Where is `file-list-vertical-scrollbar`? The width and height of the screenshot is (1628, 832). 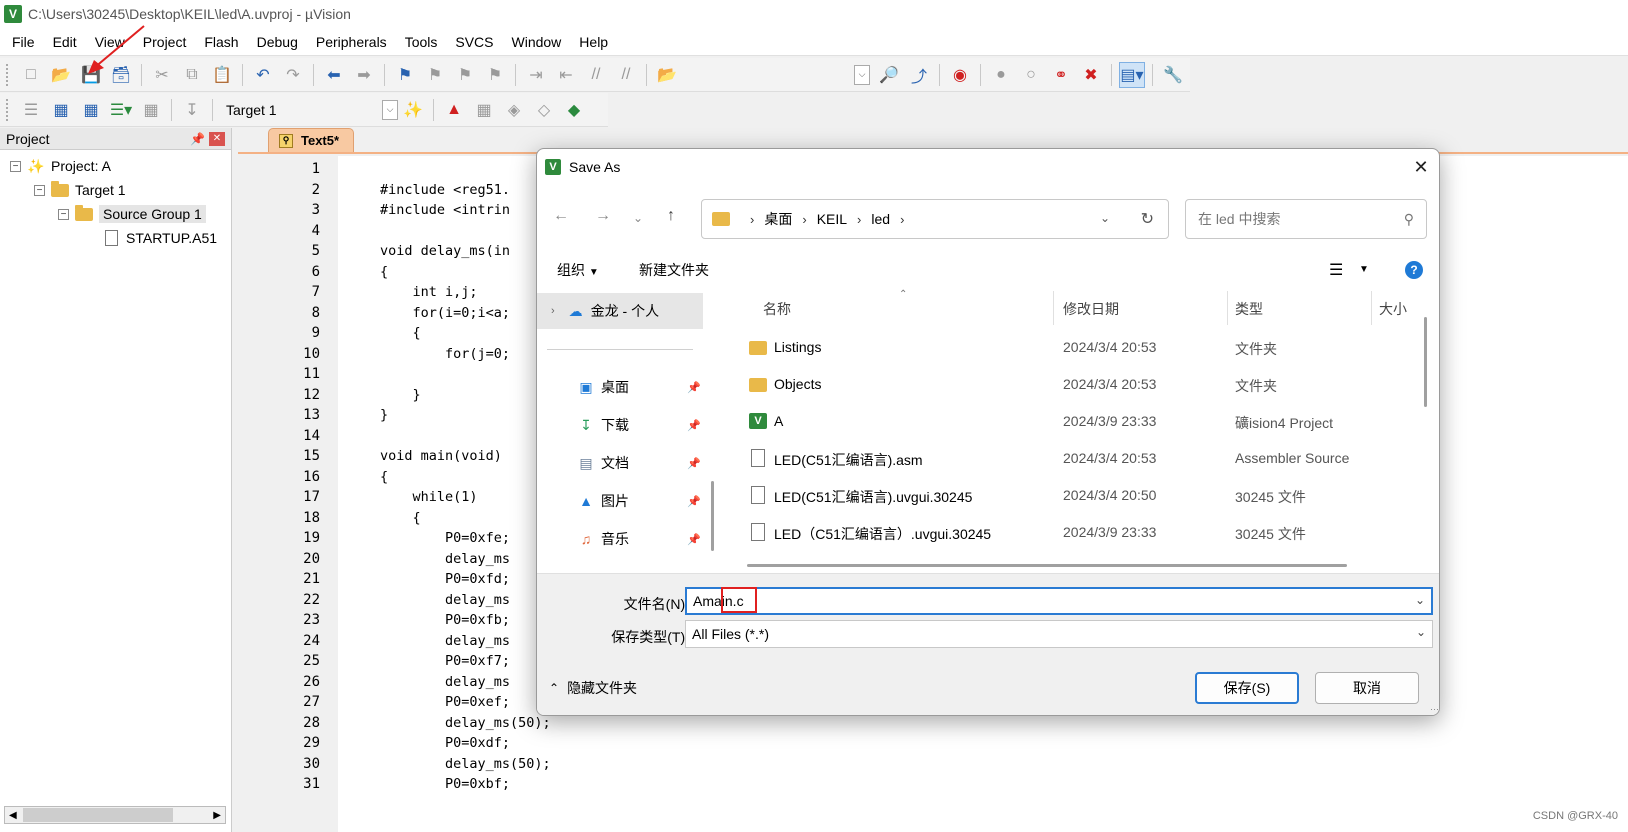
file-list-vertical-scrollbar is located at coordinates (1425, 362).